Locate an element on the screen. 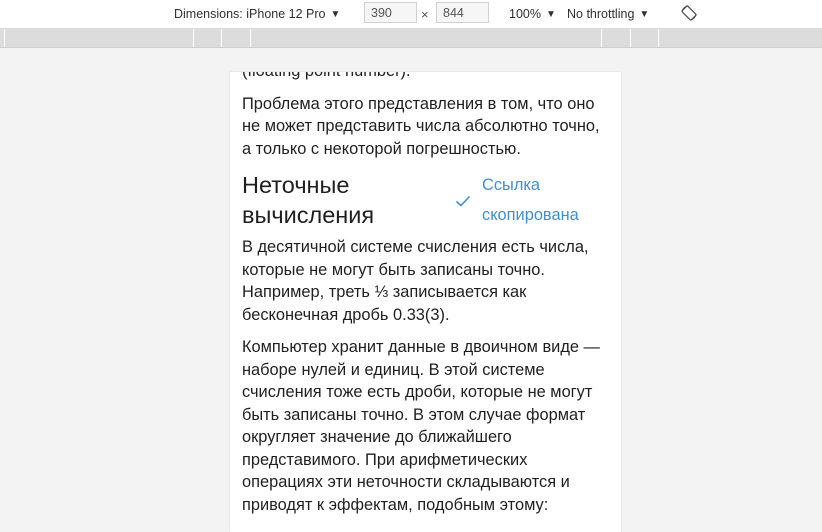 The width and height of the screenshot is (822, 532). width-input is located at coordinates (390, 12).